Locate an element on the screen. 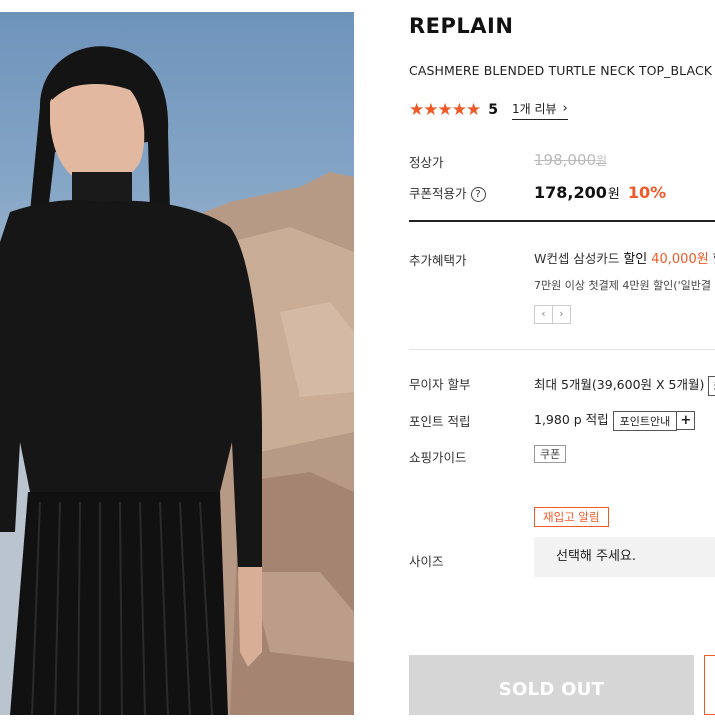 Image resolution: width=715 pixels, height=725 pixels. regular-price: 198,000원 is located at coordinates (570, 160).